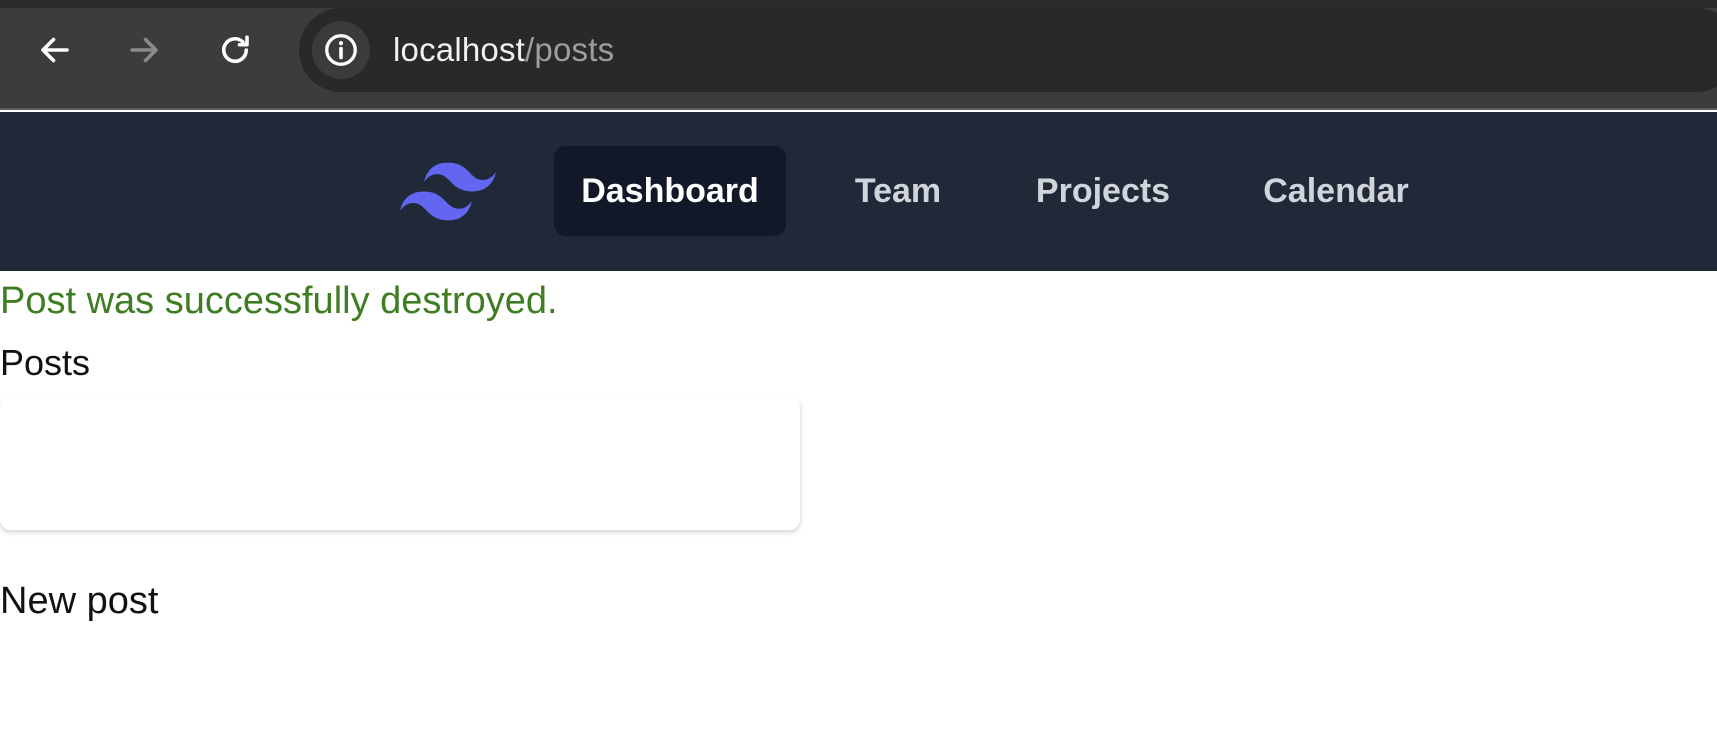 The width and height of the screenshot is (1717, 740). I want to click on browser-toolbar: localhost/posts, so click(858, 55).